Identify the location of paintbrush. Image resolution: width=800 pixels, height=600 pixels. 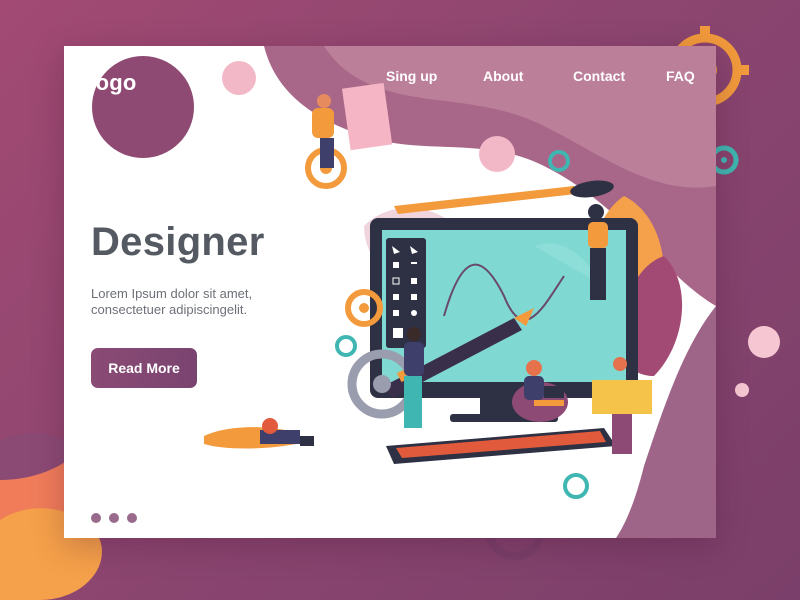
(504, 197).